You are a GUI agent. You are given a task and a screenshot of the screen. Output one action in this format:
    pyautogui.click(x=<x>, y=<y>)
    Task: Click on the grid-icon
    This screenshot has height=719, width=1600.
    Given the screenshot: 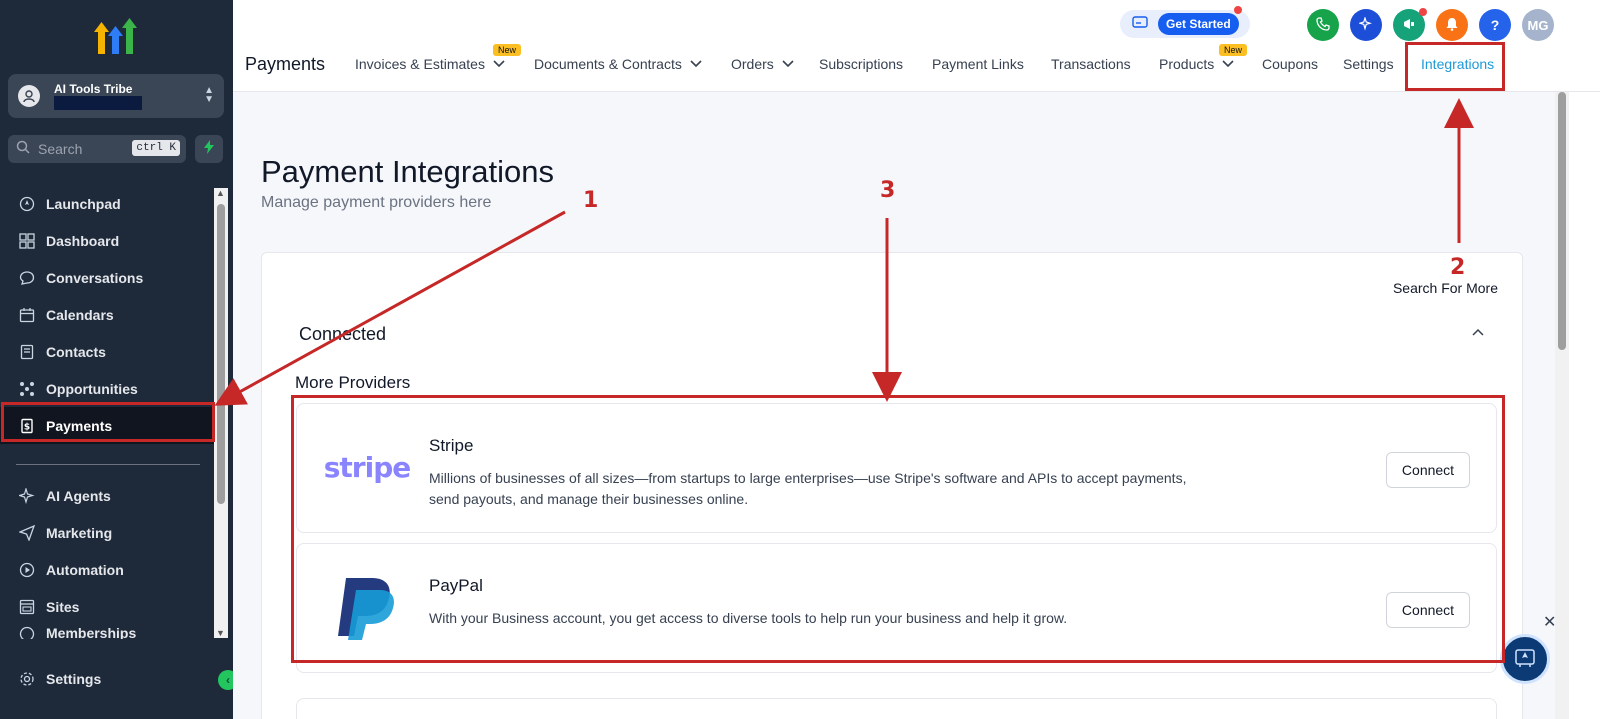 What is the action you would take?
    pyautogui.click(x=27, y=241)
    